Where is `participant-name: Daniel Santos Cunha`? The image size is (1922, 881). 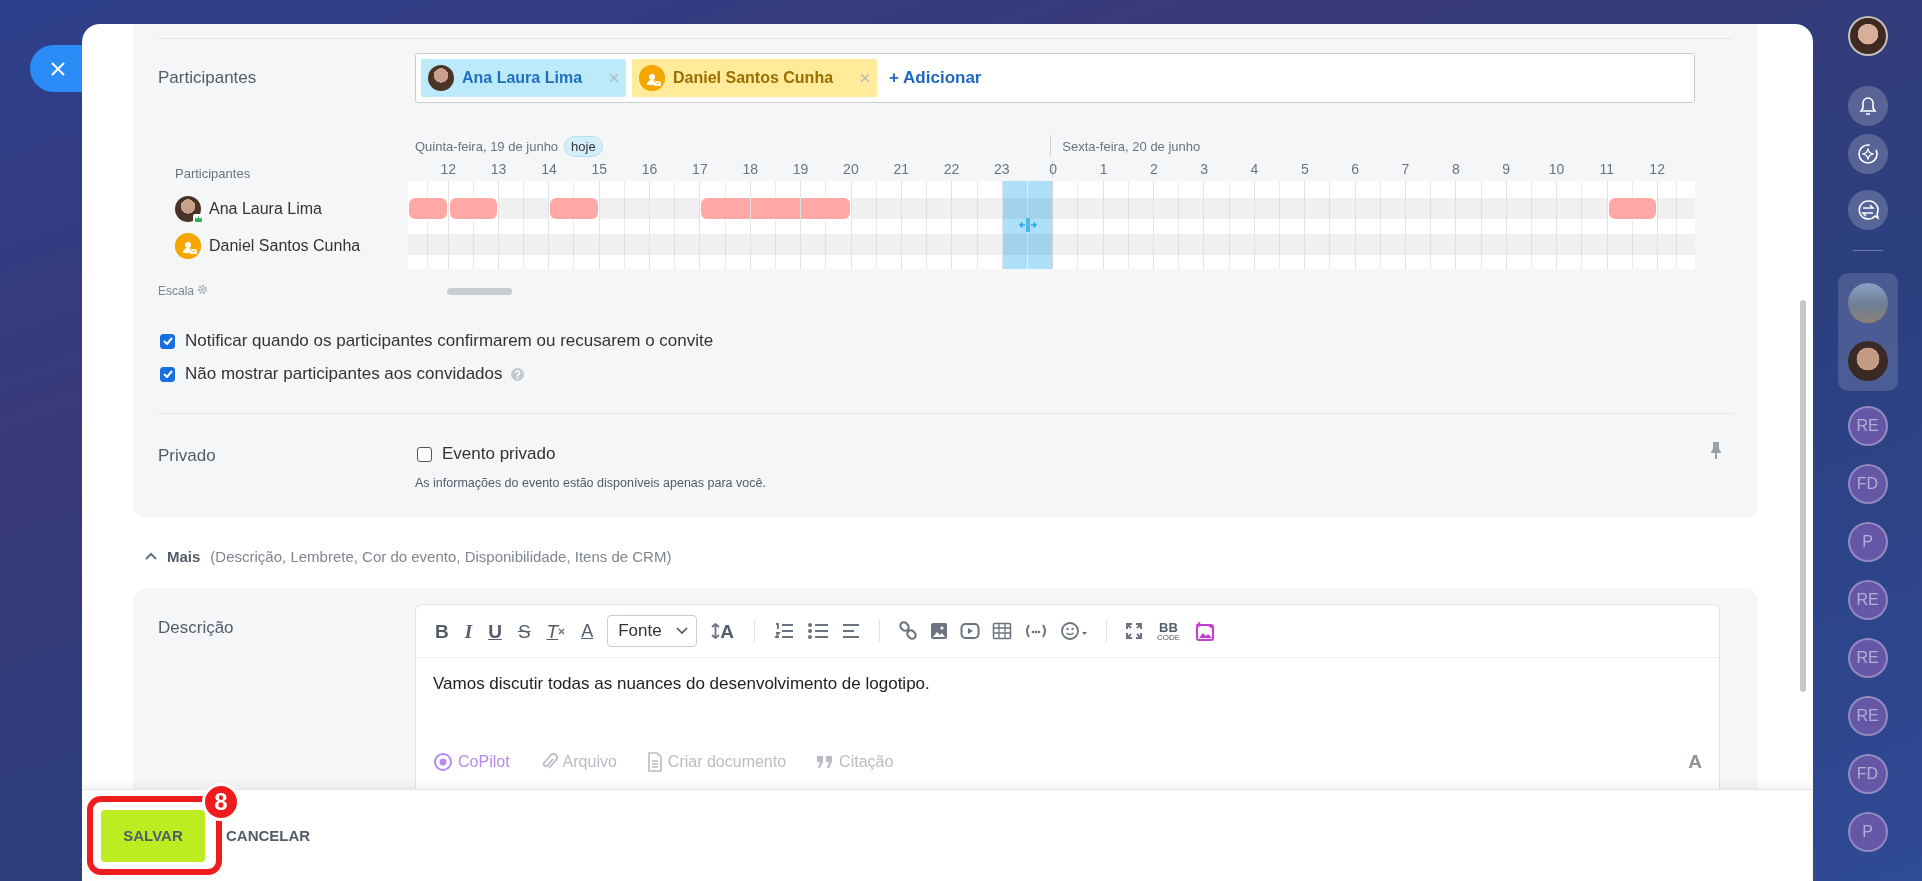 participant-name: Daniel Santos Cunha is located at coordinates (285, 246).